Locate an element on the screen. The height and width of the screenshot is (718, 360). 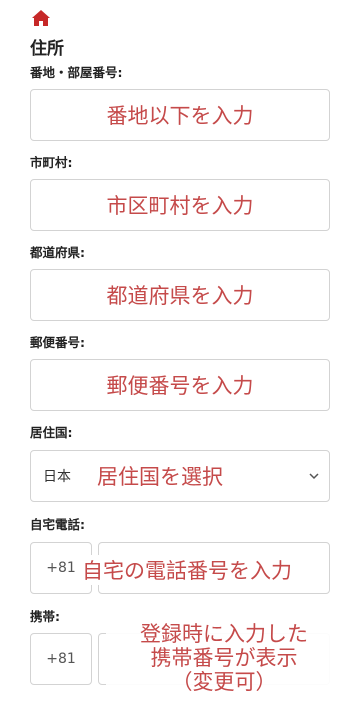
mobile-label: 携帯: is located at coordinates (45, 616).